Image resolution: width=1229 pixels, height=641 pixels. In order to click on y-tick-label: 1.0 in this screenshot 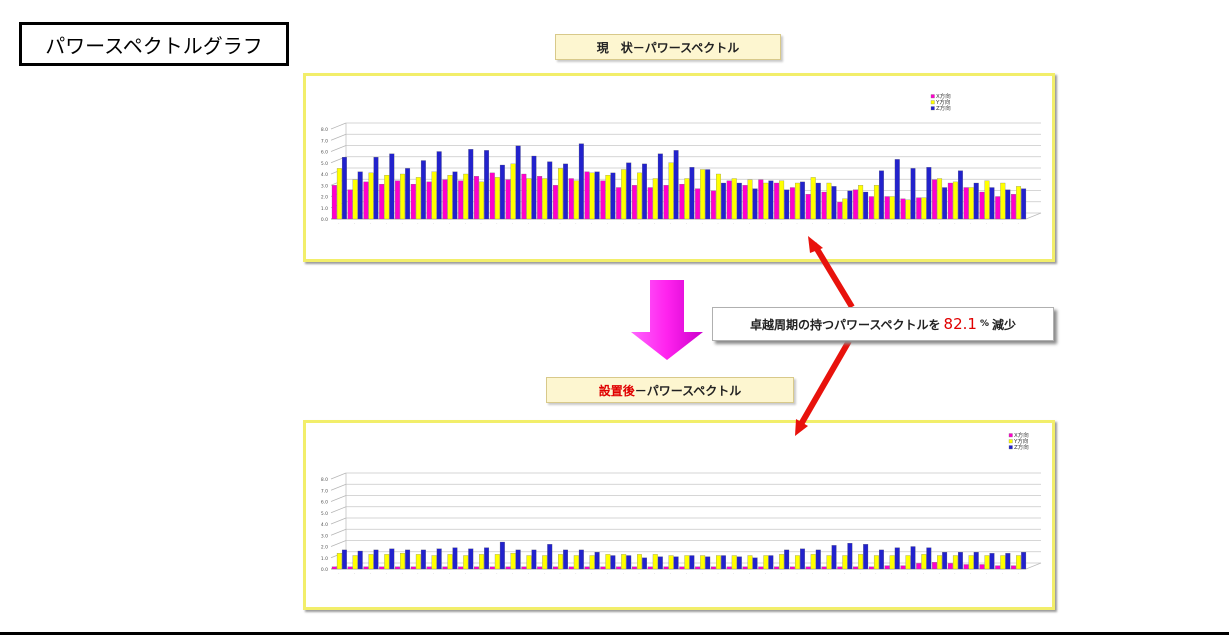, I will do `click(324, 559)`.